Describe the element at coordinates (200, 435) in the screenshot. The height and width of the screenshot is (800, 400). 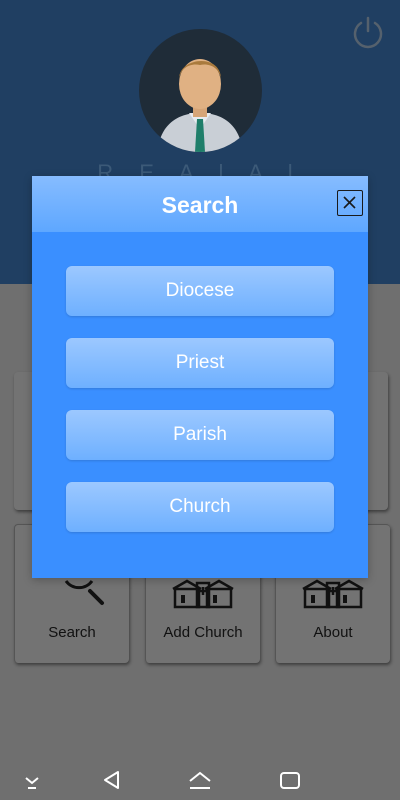
I see `parish-button: Parish` at that location.